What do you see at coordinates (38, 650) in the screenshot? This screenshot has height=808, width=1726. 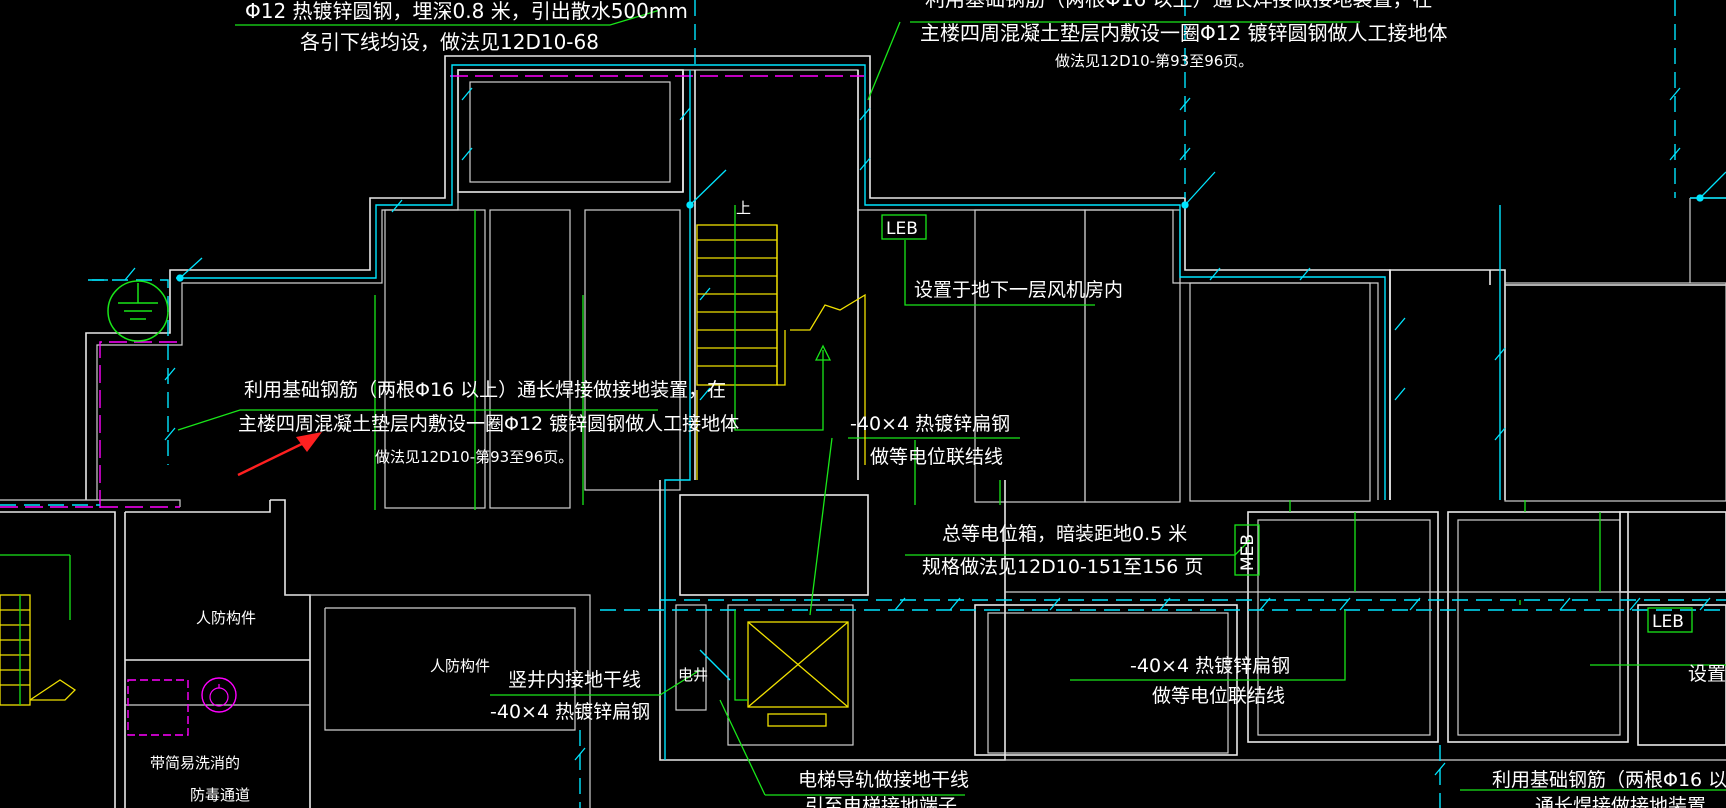 I see `stair-left` at bounding box center [38, 650].